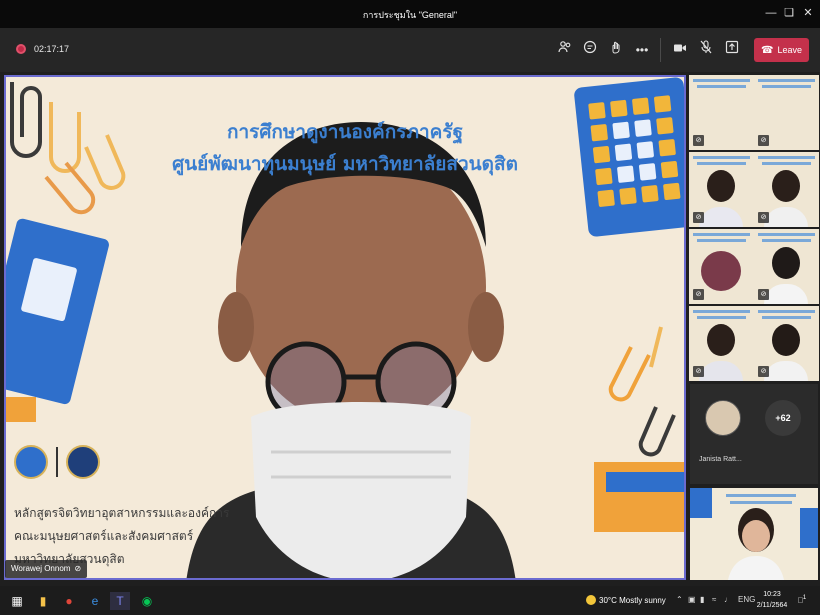 This screenshot has height=615, width=820. I want to click on notification-badge: 1, so click(804, 598).